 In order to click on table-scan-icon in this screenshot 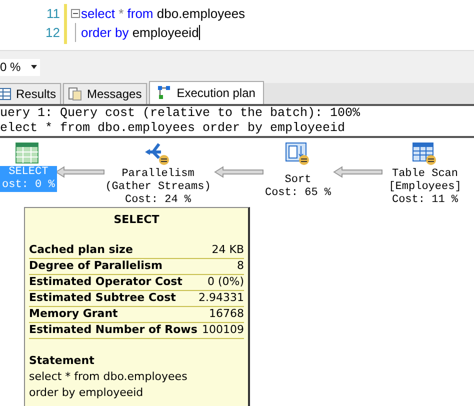, I will do `click(425, 154)`.